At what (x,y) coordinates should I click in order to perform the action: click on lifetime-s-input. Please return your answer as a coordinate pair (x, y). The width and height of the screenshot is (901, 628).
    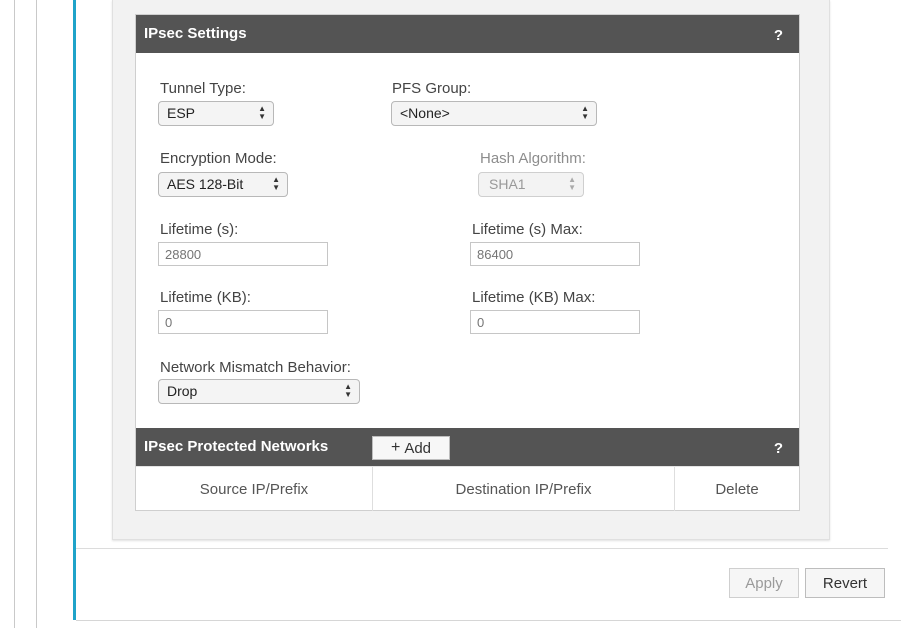
    Looking at the image, I should click on (243, 254).